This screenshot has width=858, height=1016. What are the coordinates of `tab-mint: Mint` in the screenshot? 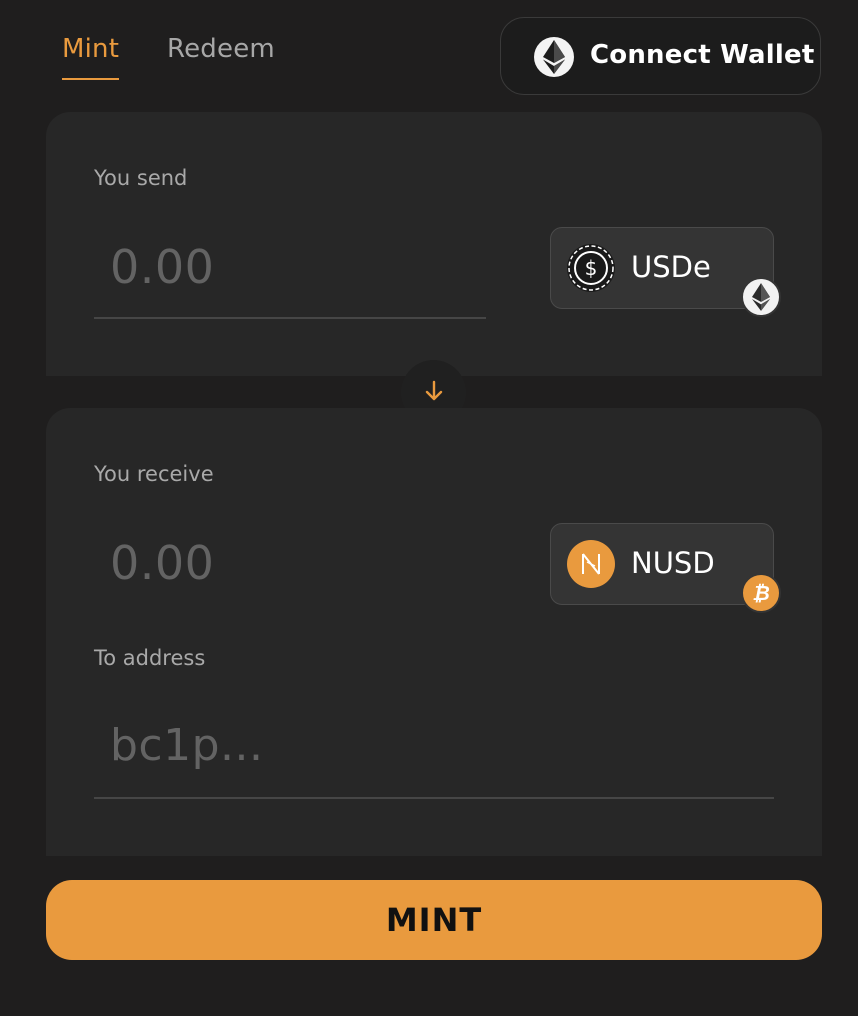 It's located at (90, 49).